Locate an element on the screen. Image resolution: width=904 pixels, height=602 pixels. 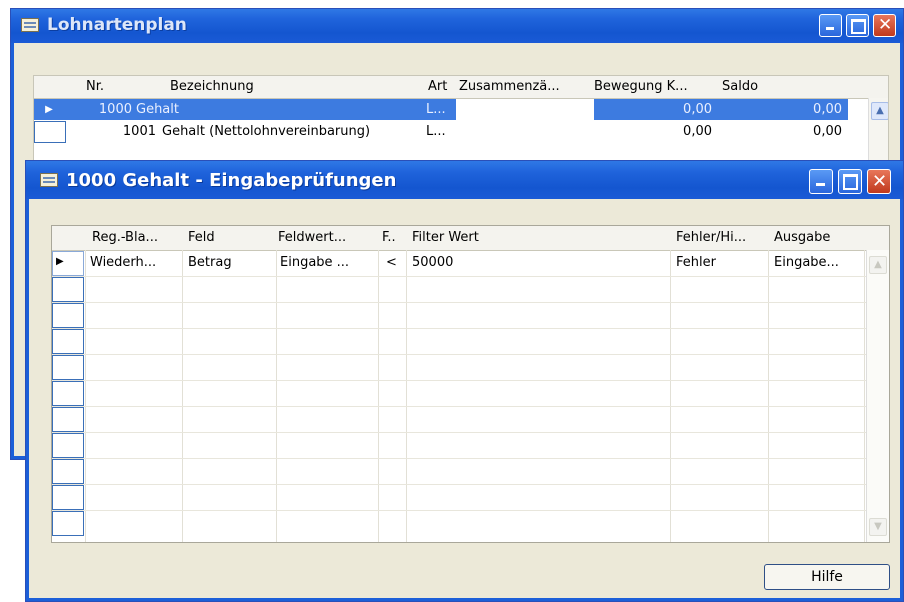
cell-filter-wert: 50000 is located at coordinates (432, 262).